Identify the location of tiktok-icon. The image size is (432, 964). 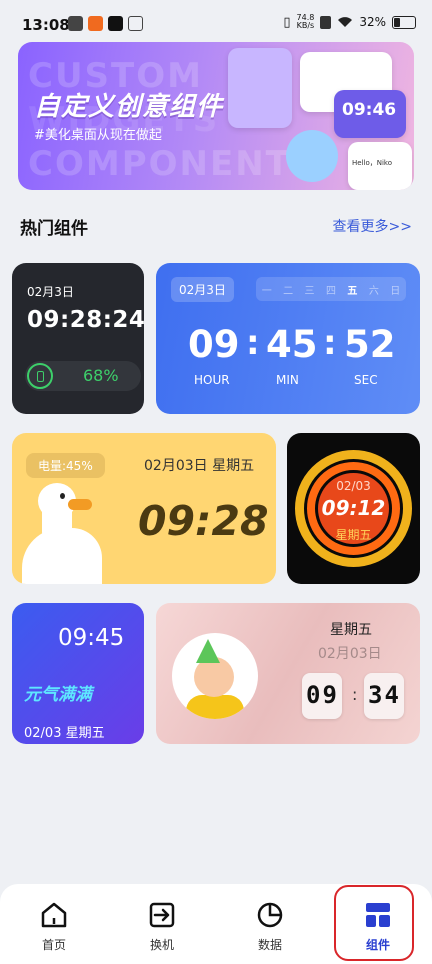
(115, 23).